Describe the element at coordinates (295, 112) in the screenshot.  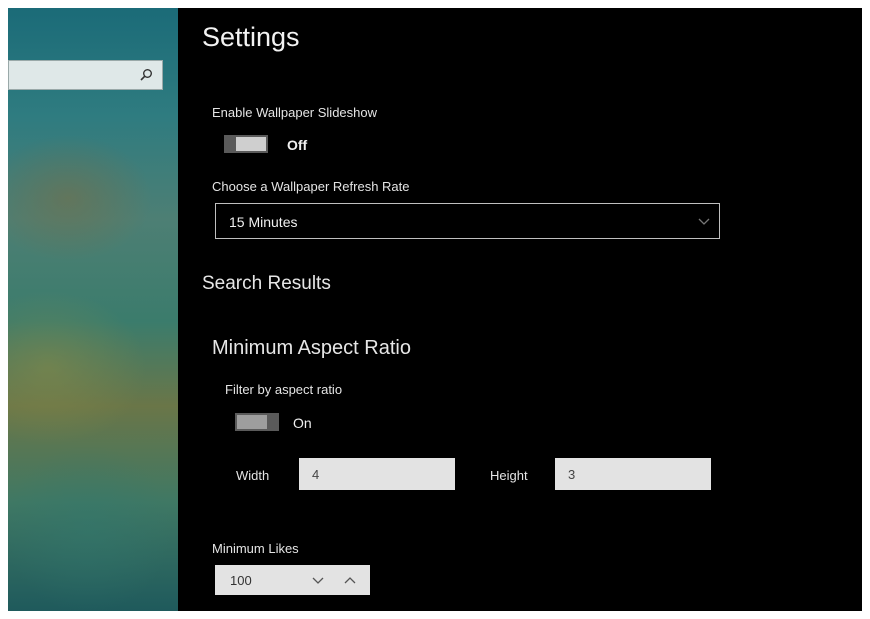
I see `slideshow-label: Enable Wallpaper Slideshow` at that location.